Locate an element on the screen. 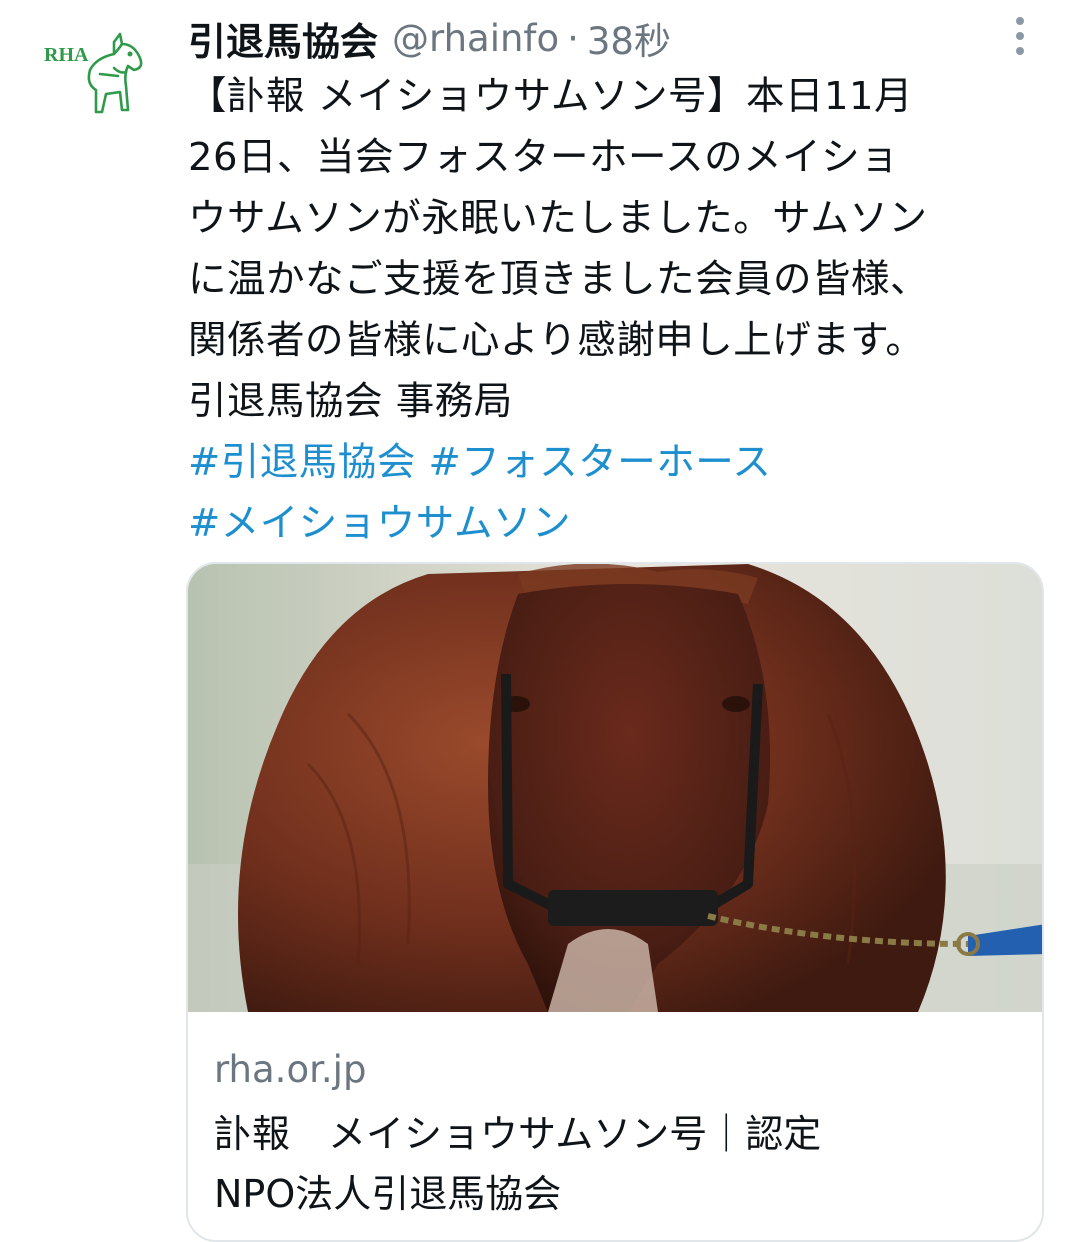  avatar: RHA is located at coordinates (95, 79).